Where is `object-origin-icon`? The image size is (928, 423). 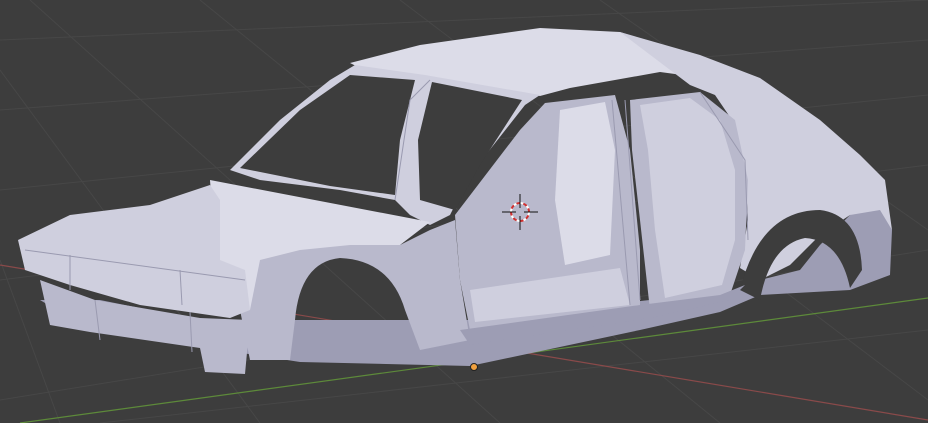
object-origin-icon is located at coordinates (474, 367).